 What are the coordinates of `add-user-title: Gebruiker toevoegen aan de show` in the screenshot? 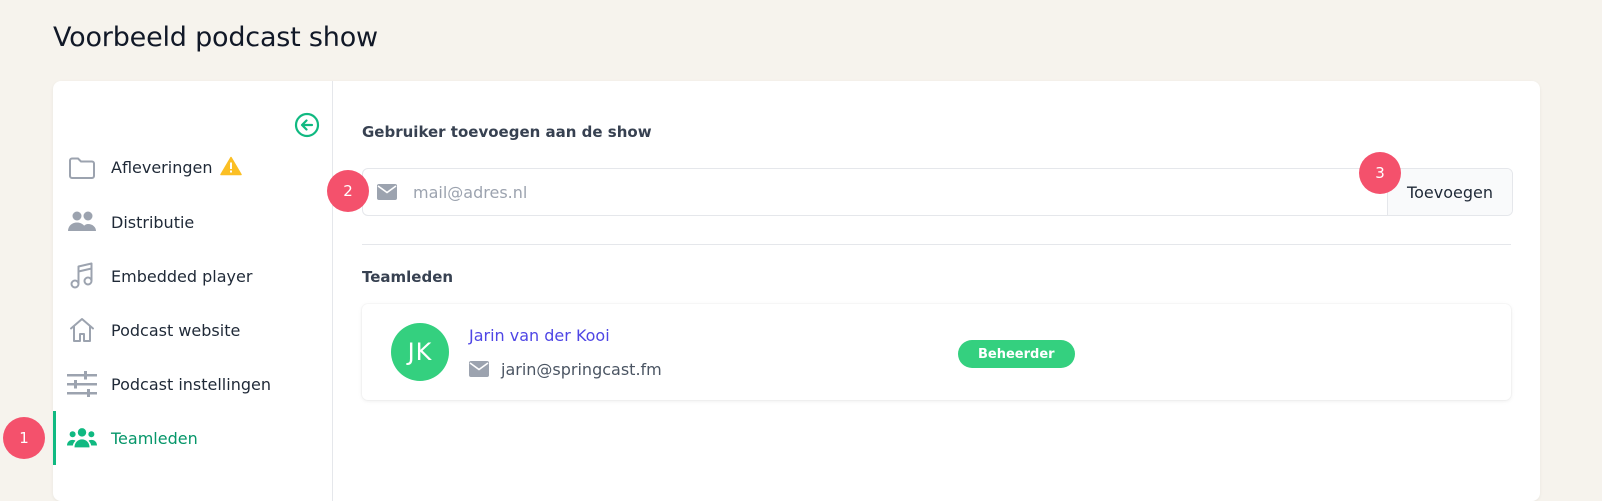 It's located at (507, 132).